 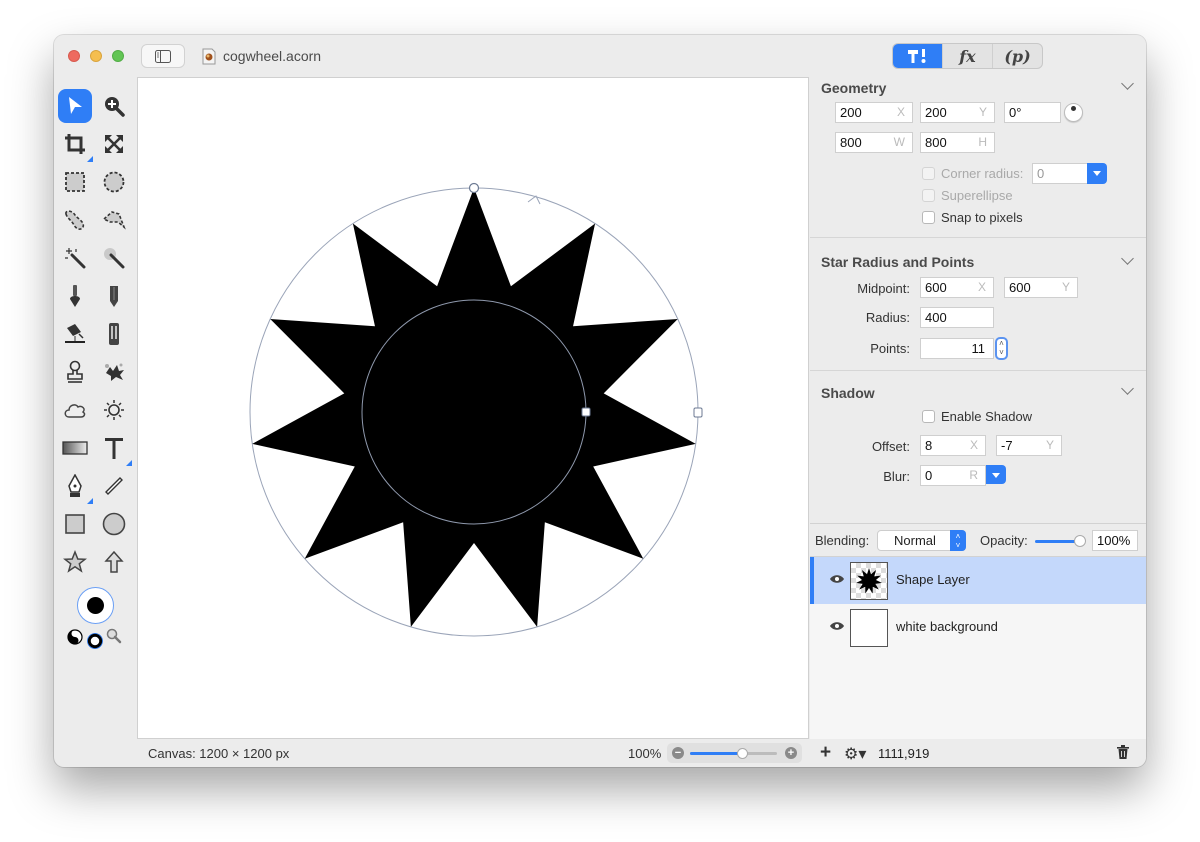 What do you see at coordinates (825, 753) in the screenshot?
I see `add-layer-button: +` at bounding box center [825, 753].